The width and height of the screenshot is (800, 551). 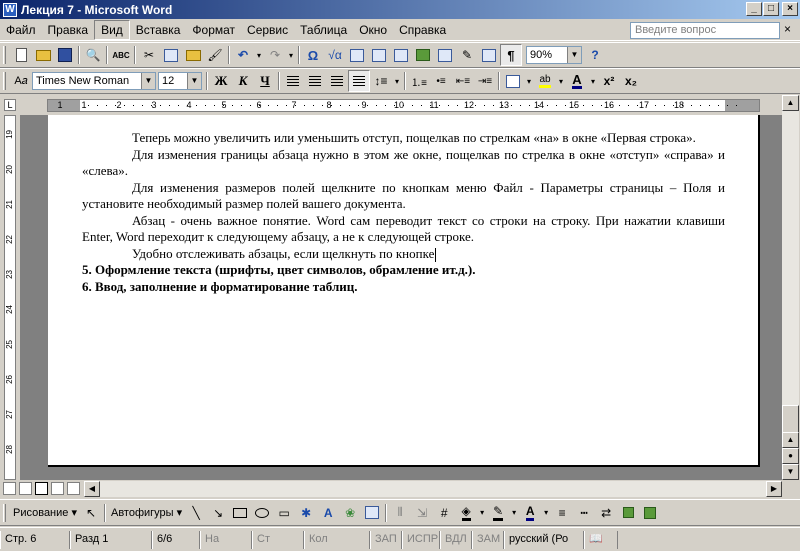 What do you see at coordinates (112, 29) in the screenshot?
I see `menu-view: Вид` at bounding box center [112, 29].